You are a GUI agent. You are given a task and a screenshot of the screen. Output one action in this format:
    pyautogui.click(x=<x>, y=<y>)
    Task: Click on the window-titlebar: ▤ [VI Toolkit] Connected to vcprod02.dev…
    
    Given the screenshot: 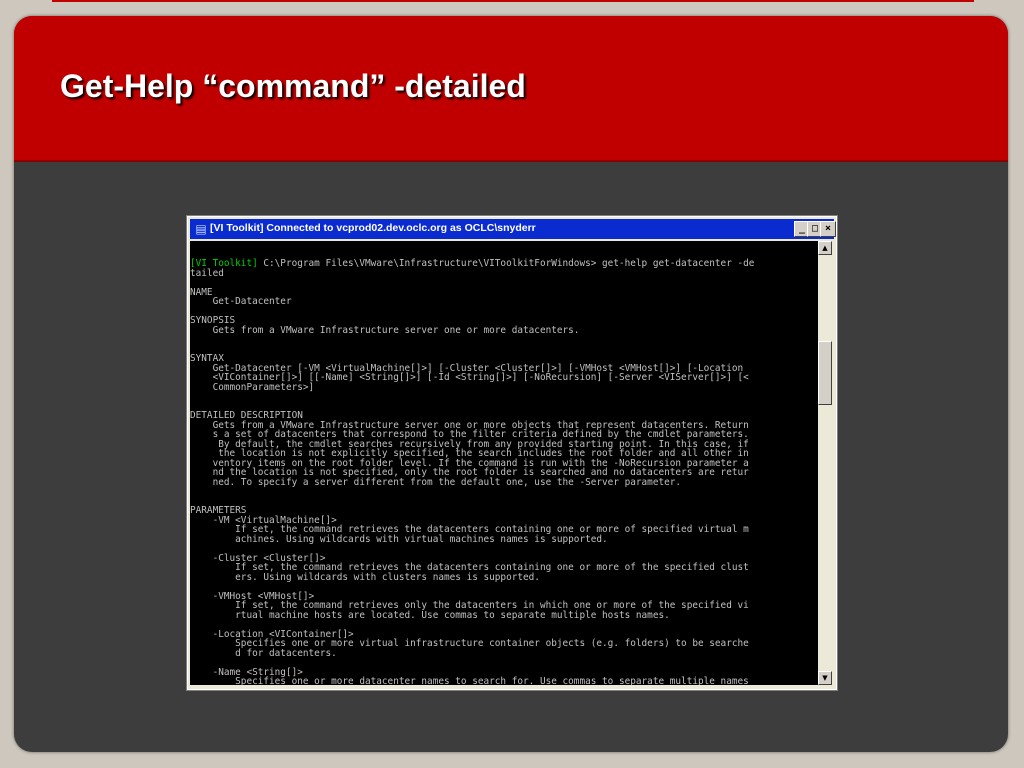 What is the action you would take?
    pyautogui.click(x=513, y=229)
    